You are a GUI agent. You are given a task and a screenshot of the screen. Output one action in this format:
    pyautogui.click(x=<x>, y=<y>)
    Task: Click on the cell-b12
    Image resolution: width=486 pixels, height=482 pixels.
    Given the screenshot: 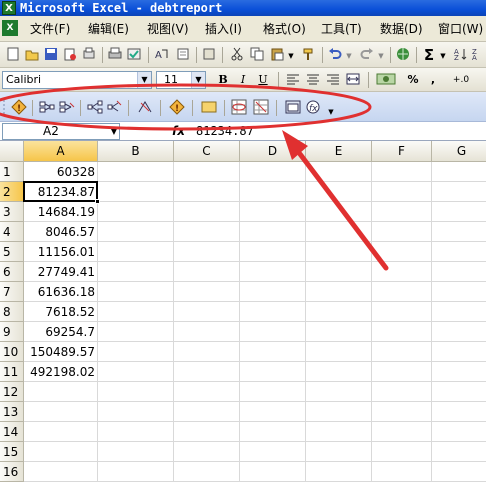 What is the action you would take?
    pyautogui.click(x=136, y=392)
    